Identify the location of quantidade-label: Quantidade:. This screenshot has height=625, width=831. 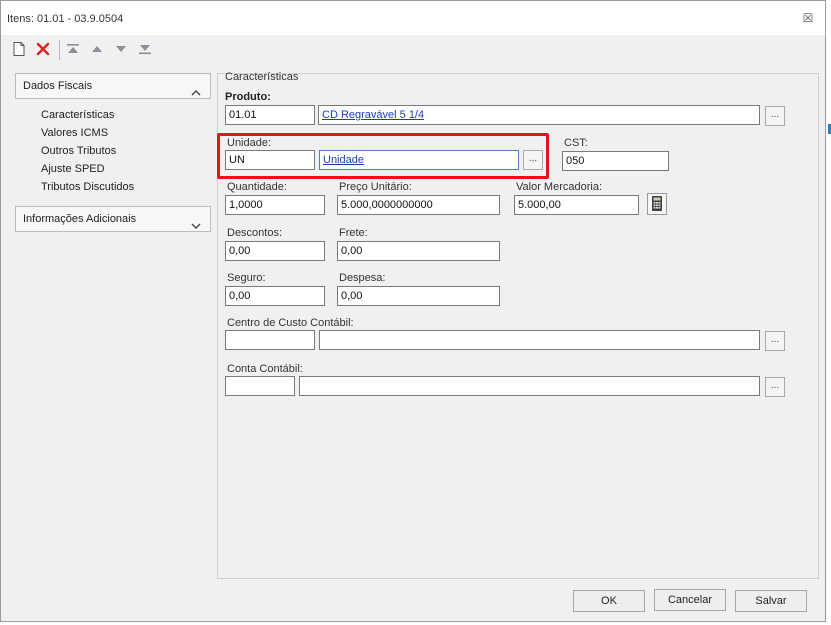
(257, 187).